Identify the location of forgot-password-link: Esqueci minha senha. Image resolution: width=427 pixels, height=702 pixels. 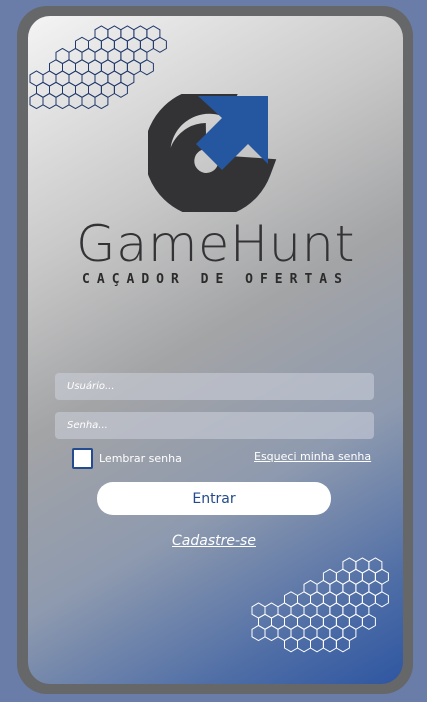
(312, 456).